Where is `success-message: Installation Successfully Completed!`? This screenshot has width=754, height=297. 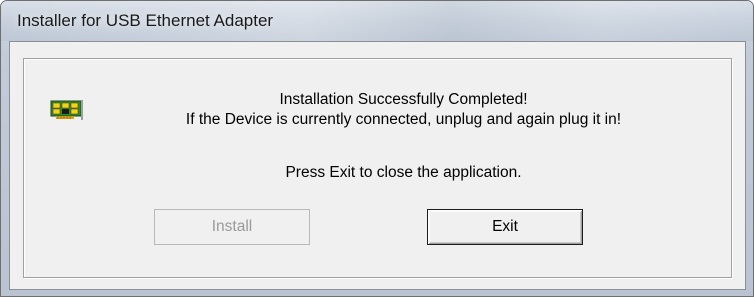 success-message: Installation Successfully Completed! is located at coordinates (403, 99).